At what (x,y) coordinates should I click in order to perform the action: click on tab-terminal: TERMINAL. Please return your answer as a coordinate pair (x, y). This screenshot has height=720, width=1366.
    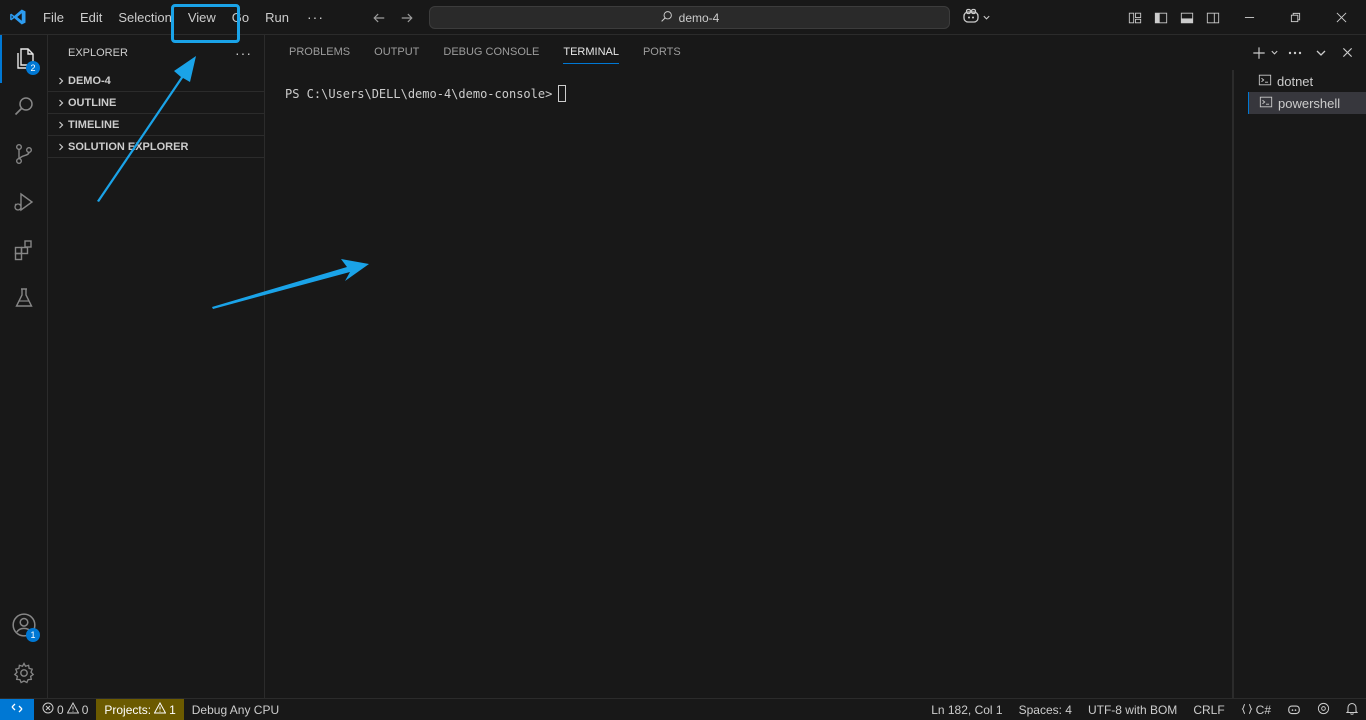
    Looking at the image, I should click on (591, 52).